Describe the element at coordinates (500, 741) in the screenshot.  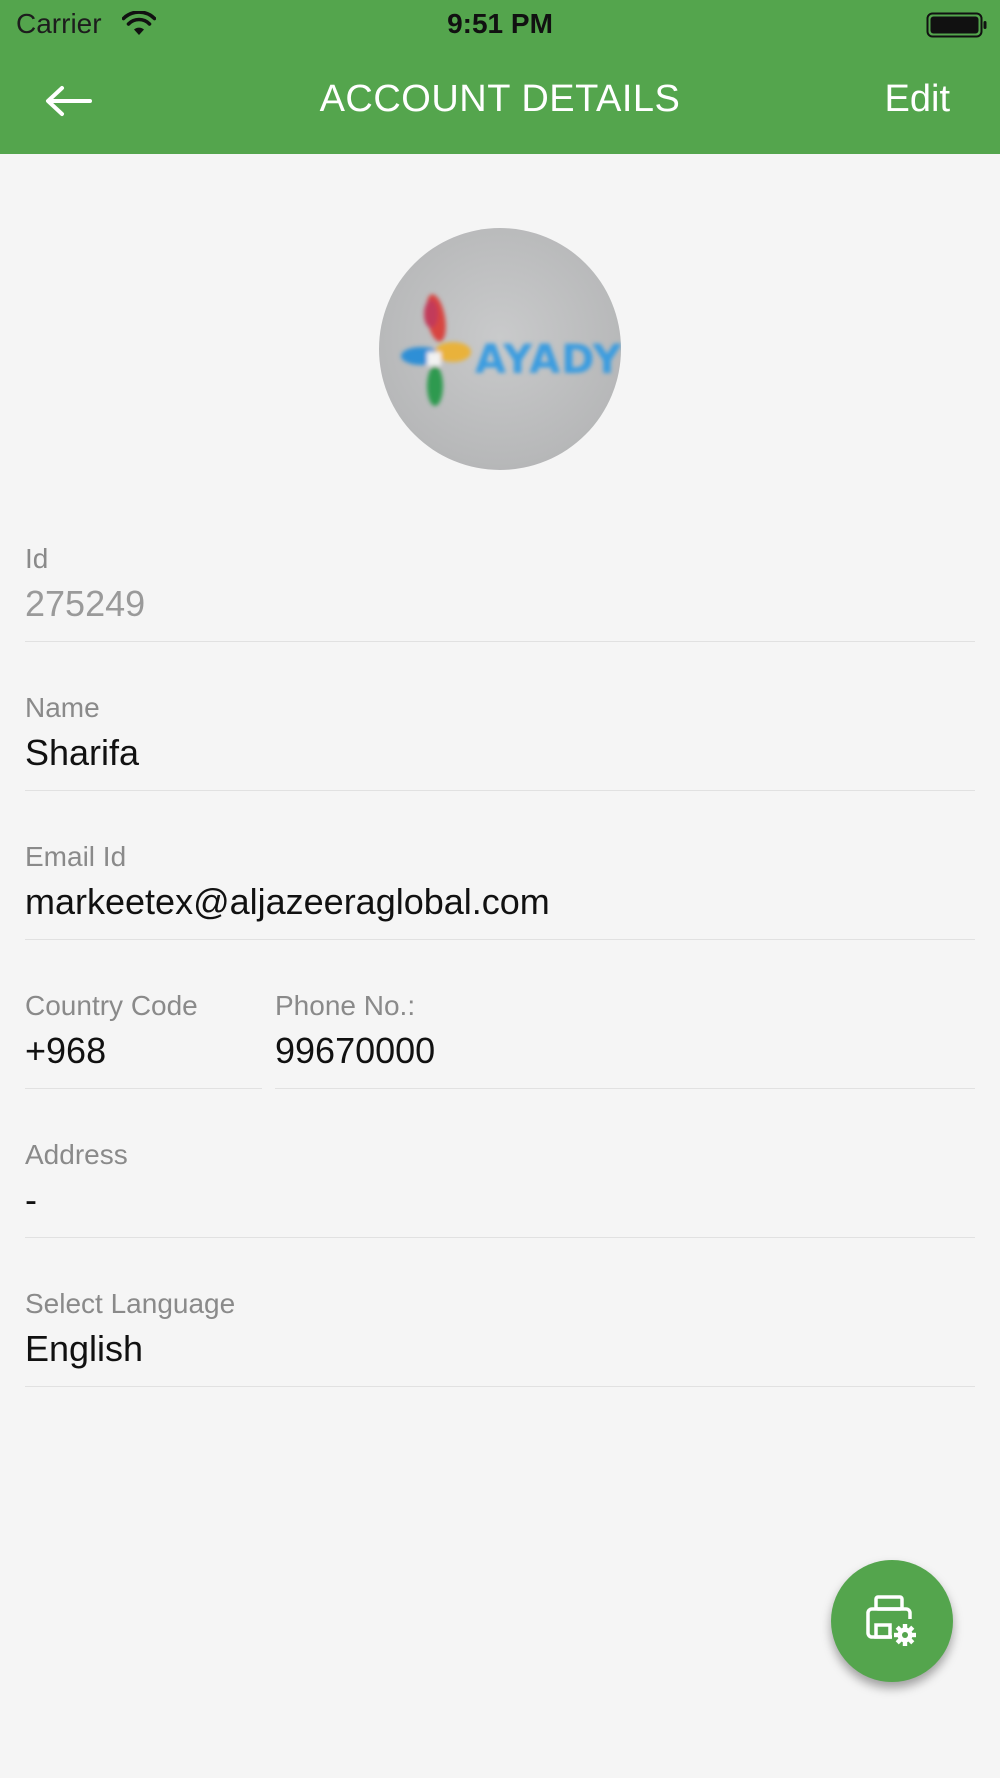
I see `field-name: Name Sharifa` at that location.